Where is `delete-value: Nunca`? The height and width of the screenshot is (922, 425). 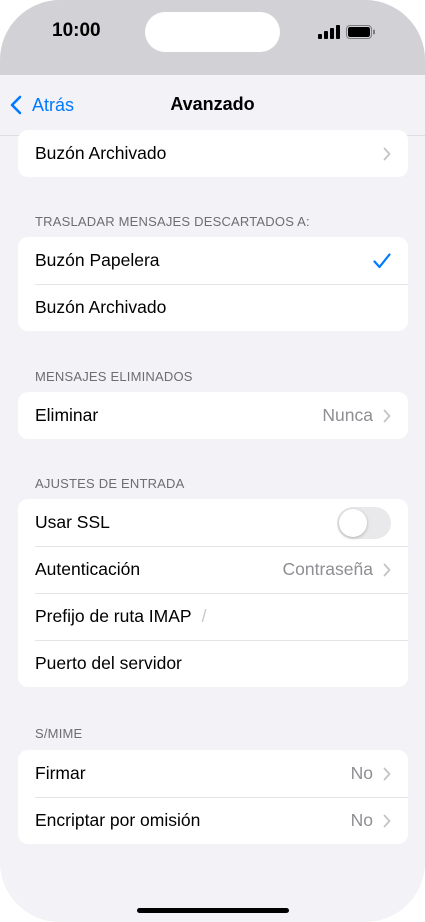
delete-value: Nunca is located at coordinates (347, 415).